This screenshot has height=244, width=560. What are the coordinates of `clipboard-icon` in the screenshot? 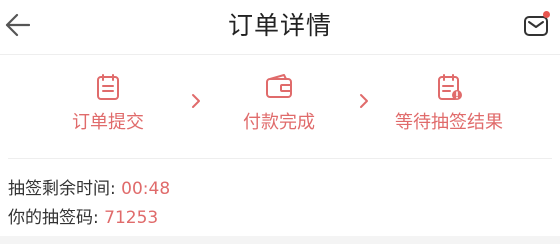 It's located at (108, 87).